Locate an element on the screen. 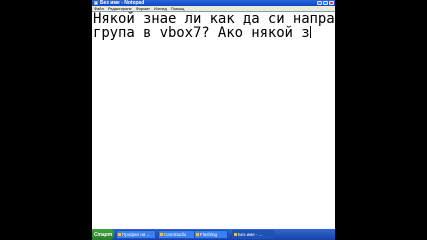 This screenshot has width=427, height=240. flash-icon is located at coordinates (197, 234).